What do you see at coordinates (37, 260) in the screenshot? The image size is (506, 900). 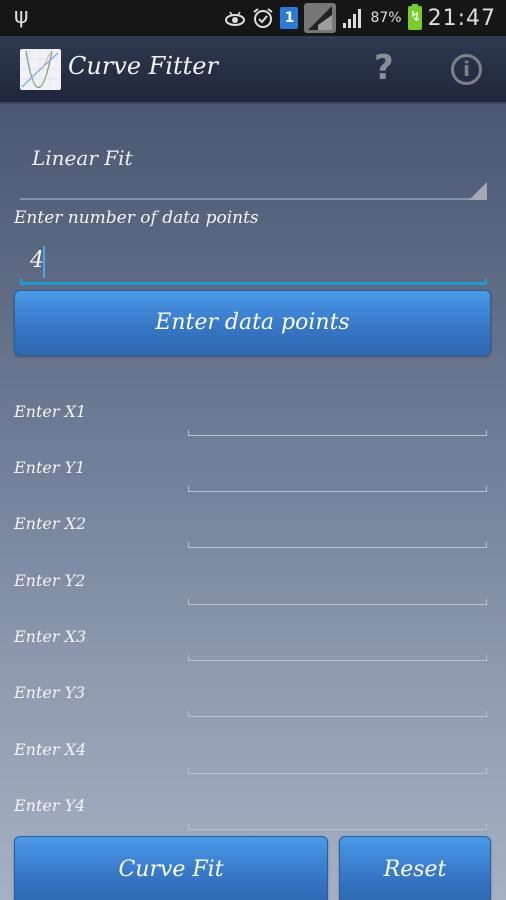 I see `num-points-value: 4` at bounding box center [37, 260].